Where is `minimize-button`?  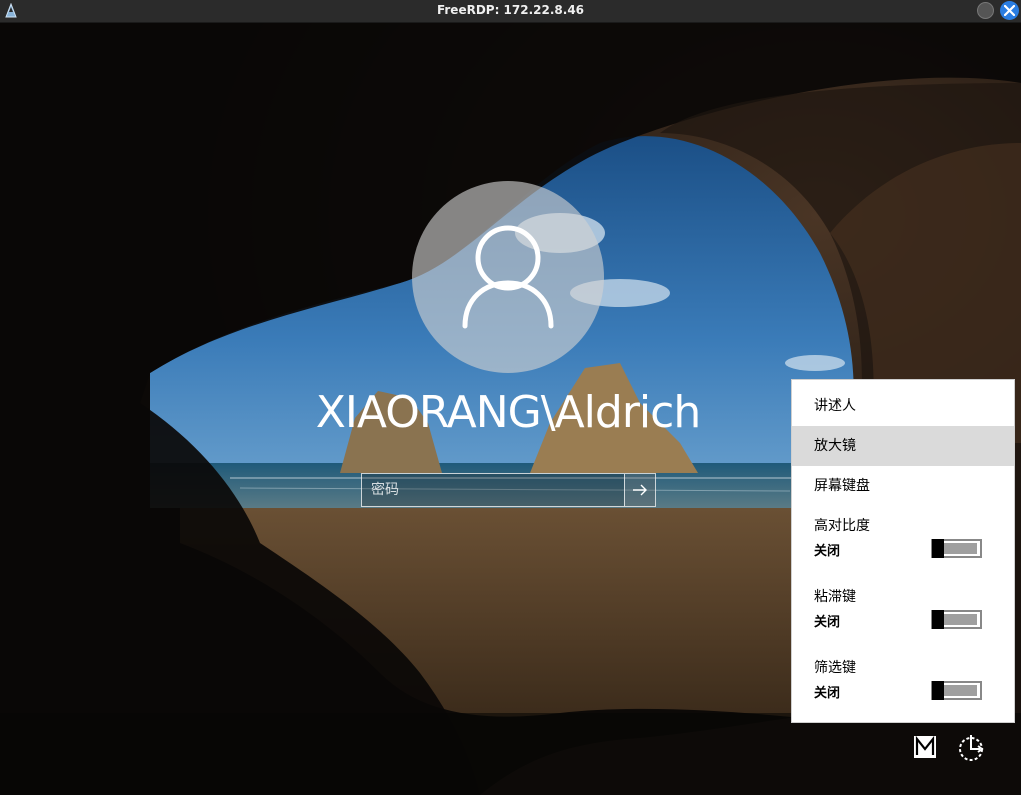 minimize-button is located at coordinates (985, 10).